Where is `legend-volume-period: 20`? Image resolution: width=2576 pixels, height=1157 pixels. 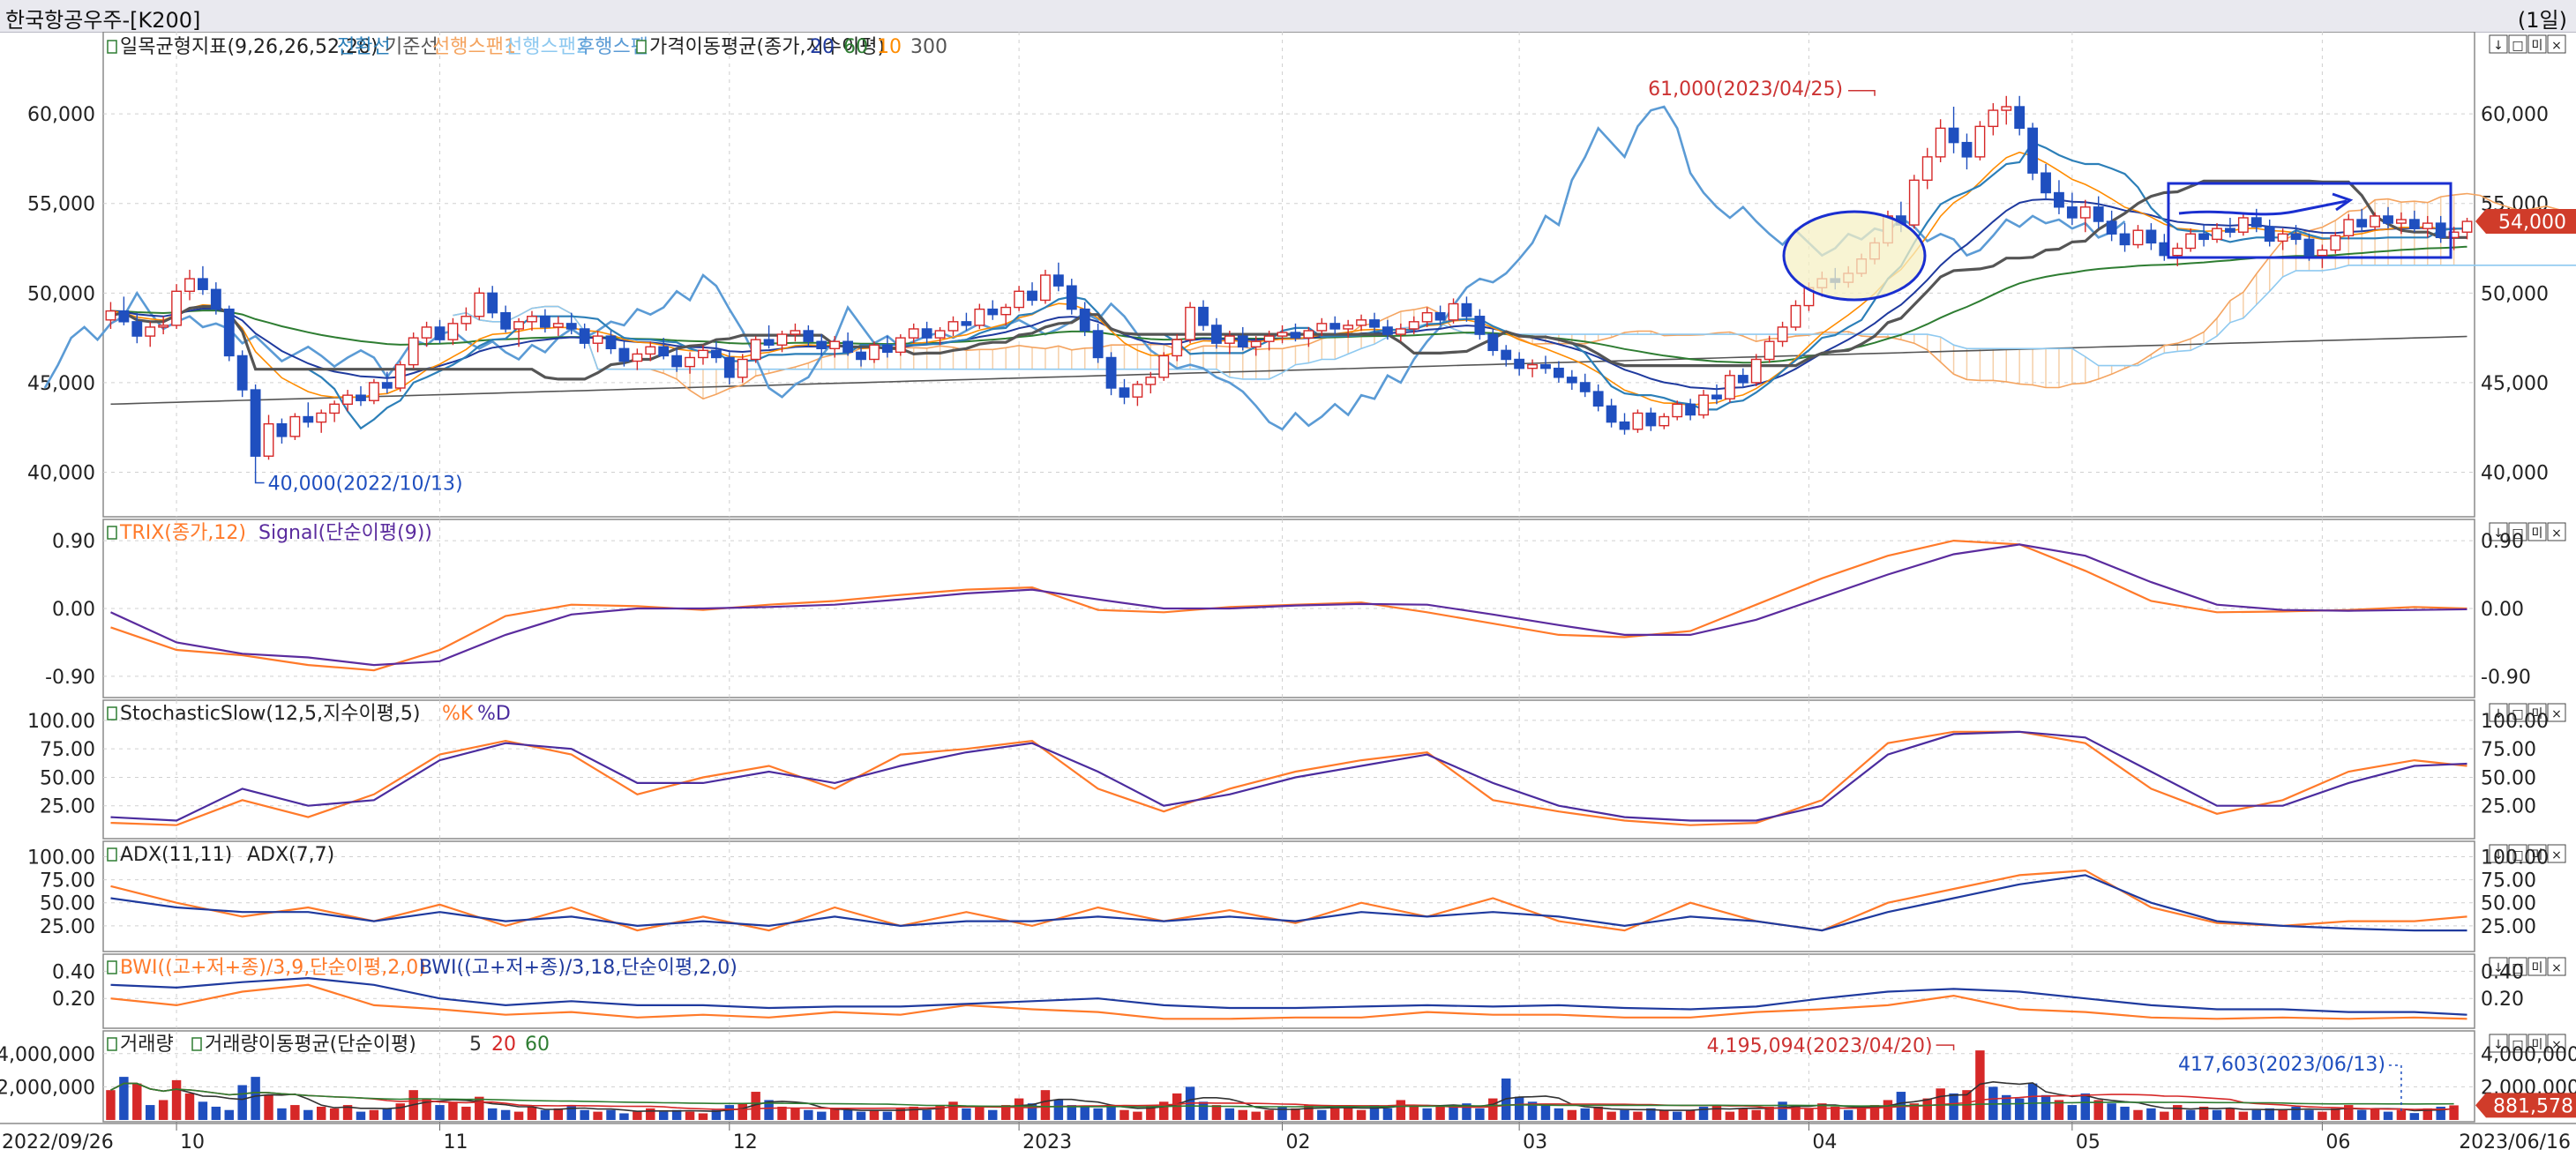
legend-volume-period: 20 is located at coordinates (504, 1045).